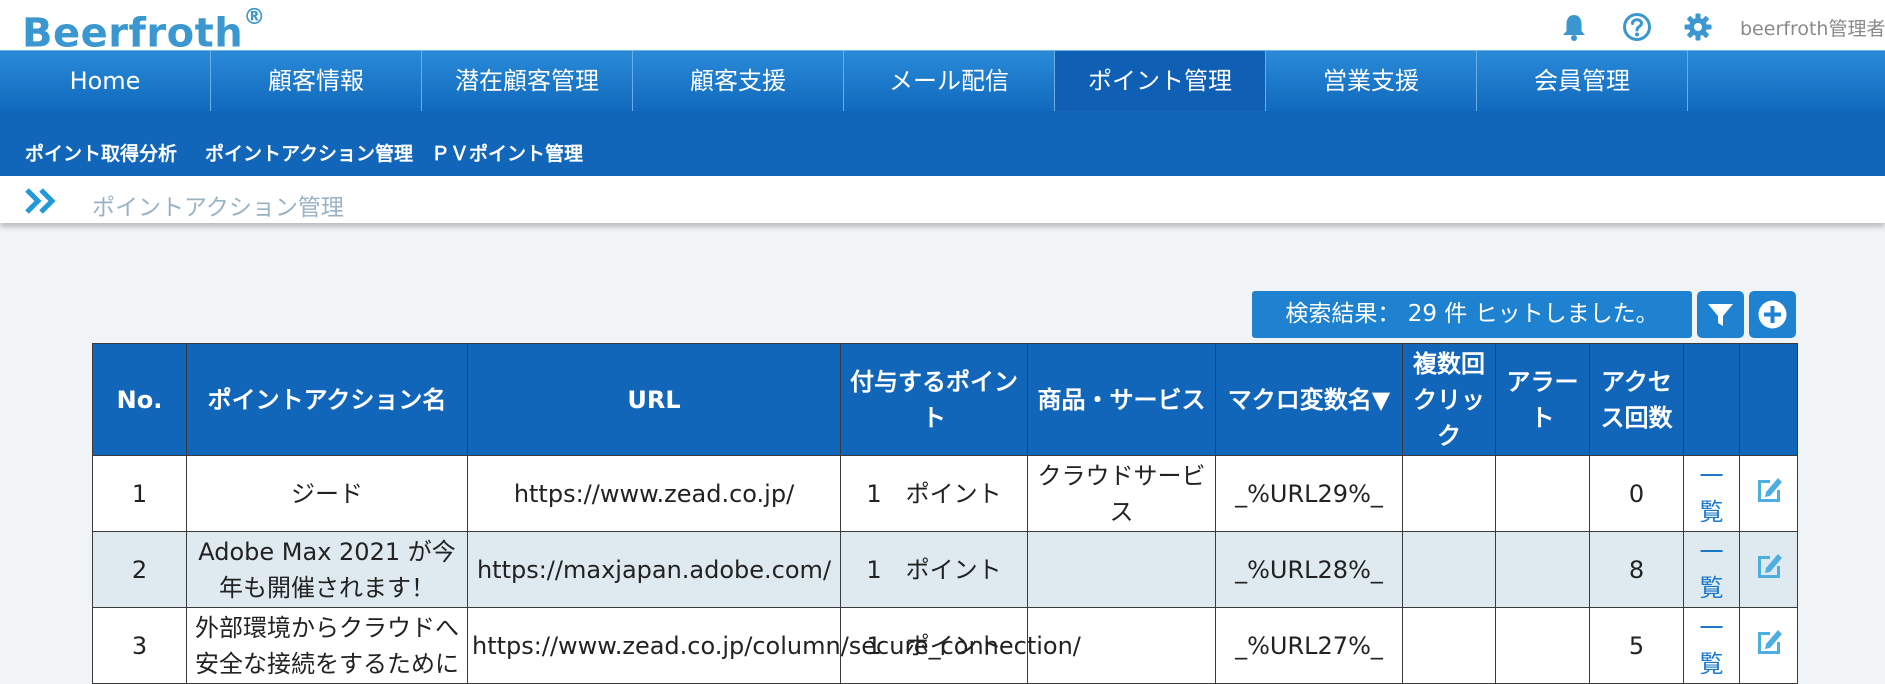 Image resolution: width=1885 pixels, height=684 pixels. Describe the element at coordinates (654, 569) in the screenshot. I see `cell-url: https://maxjapan.adobe.com/` at that location.